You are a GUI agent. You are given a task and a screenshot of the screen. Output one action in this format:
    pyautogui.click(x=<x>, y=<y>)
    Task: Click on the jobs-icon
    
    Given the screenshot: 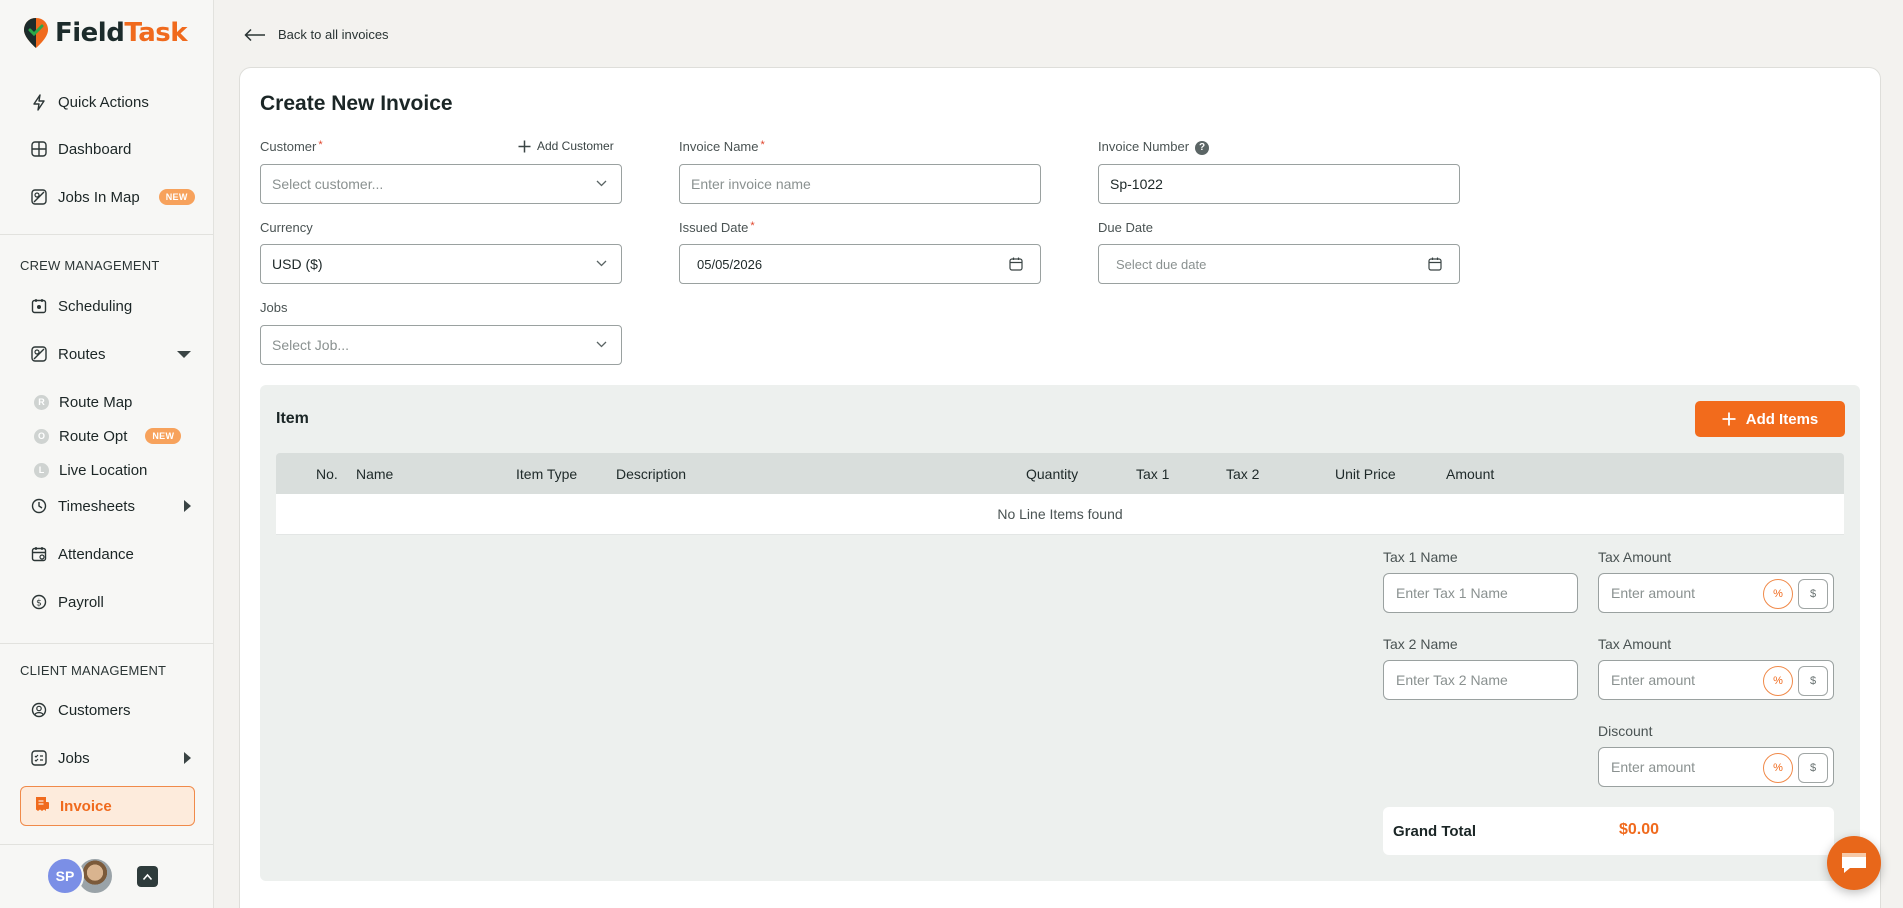 What is the action you would take?
    pyautogui.click(x=38, y=758)
    